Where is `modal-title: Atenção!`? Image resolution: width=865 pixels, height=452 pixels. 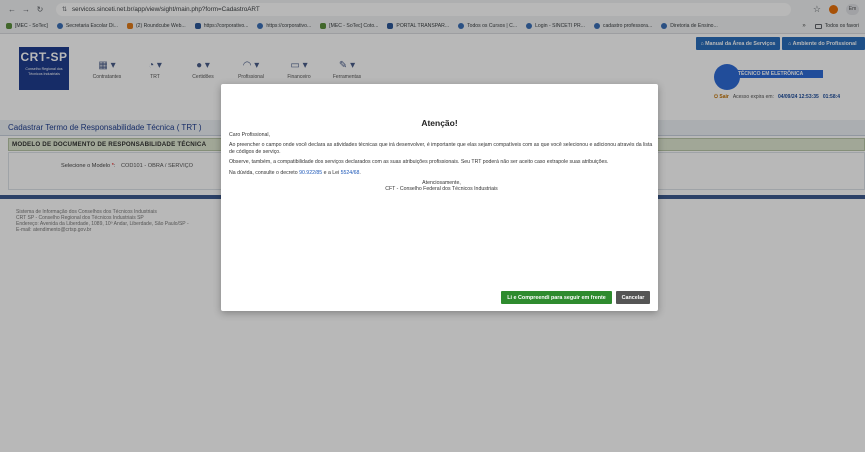
modal-title: Atenção! is located at coordinates (439, 123).